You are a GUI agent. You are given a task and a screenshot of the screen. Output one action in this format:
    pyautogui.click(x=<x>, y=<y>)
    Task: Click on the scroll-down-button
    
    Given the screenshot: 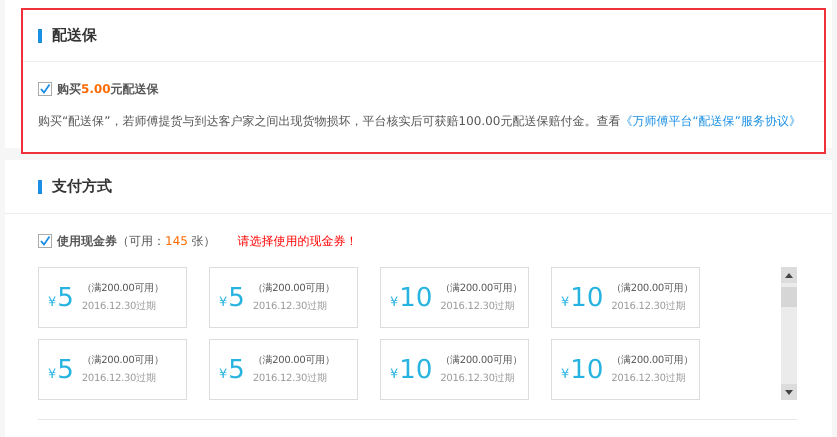 What is the action you would take?
    pyautogui.click(x=789, y=392)
    